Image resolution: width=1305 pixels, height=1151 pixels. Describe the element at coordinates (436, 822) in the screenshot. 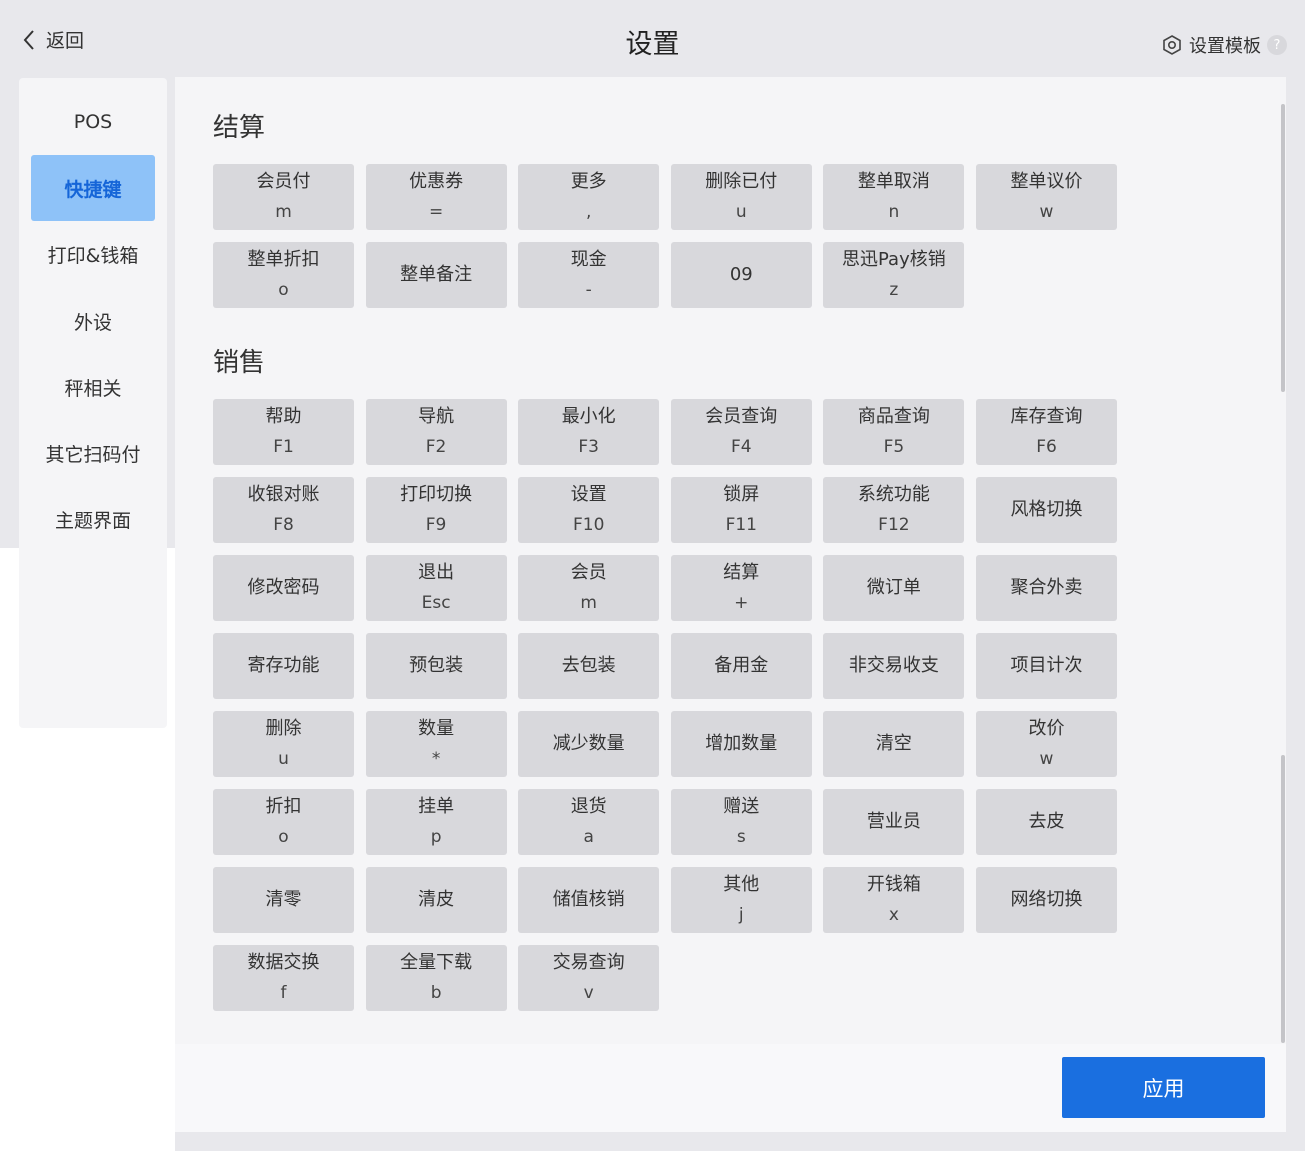

I see `shortcut-key-button: 挂单 p` at that location.